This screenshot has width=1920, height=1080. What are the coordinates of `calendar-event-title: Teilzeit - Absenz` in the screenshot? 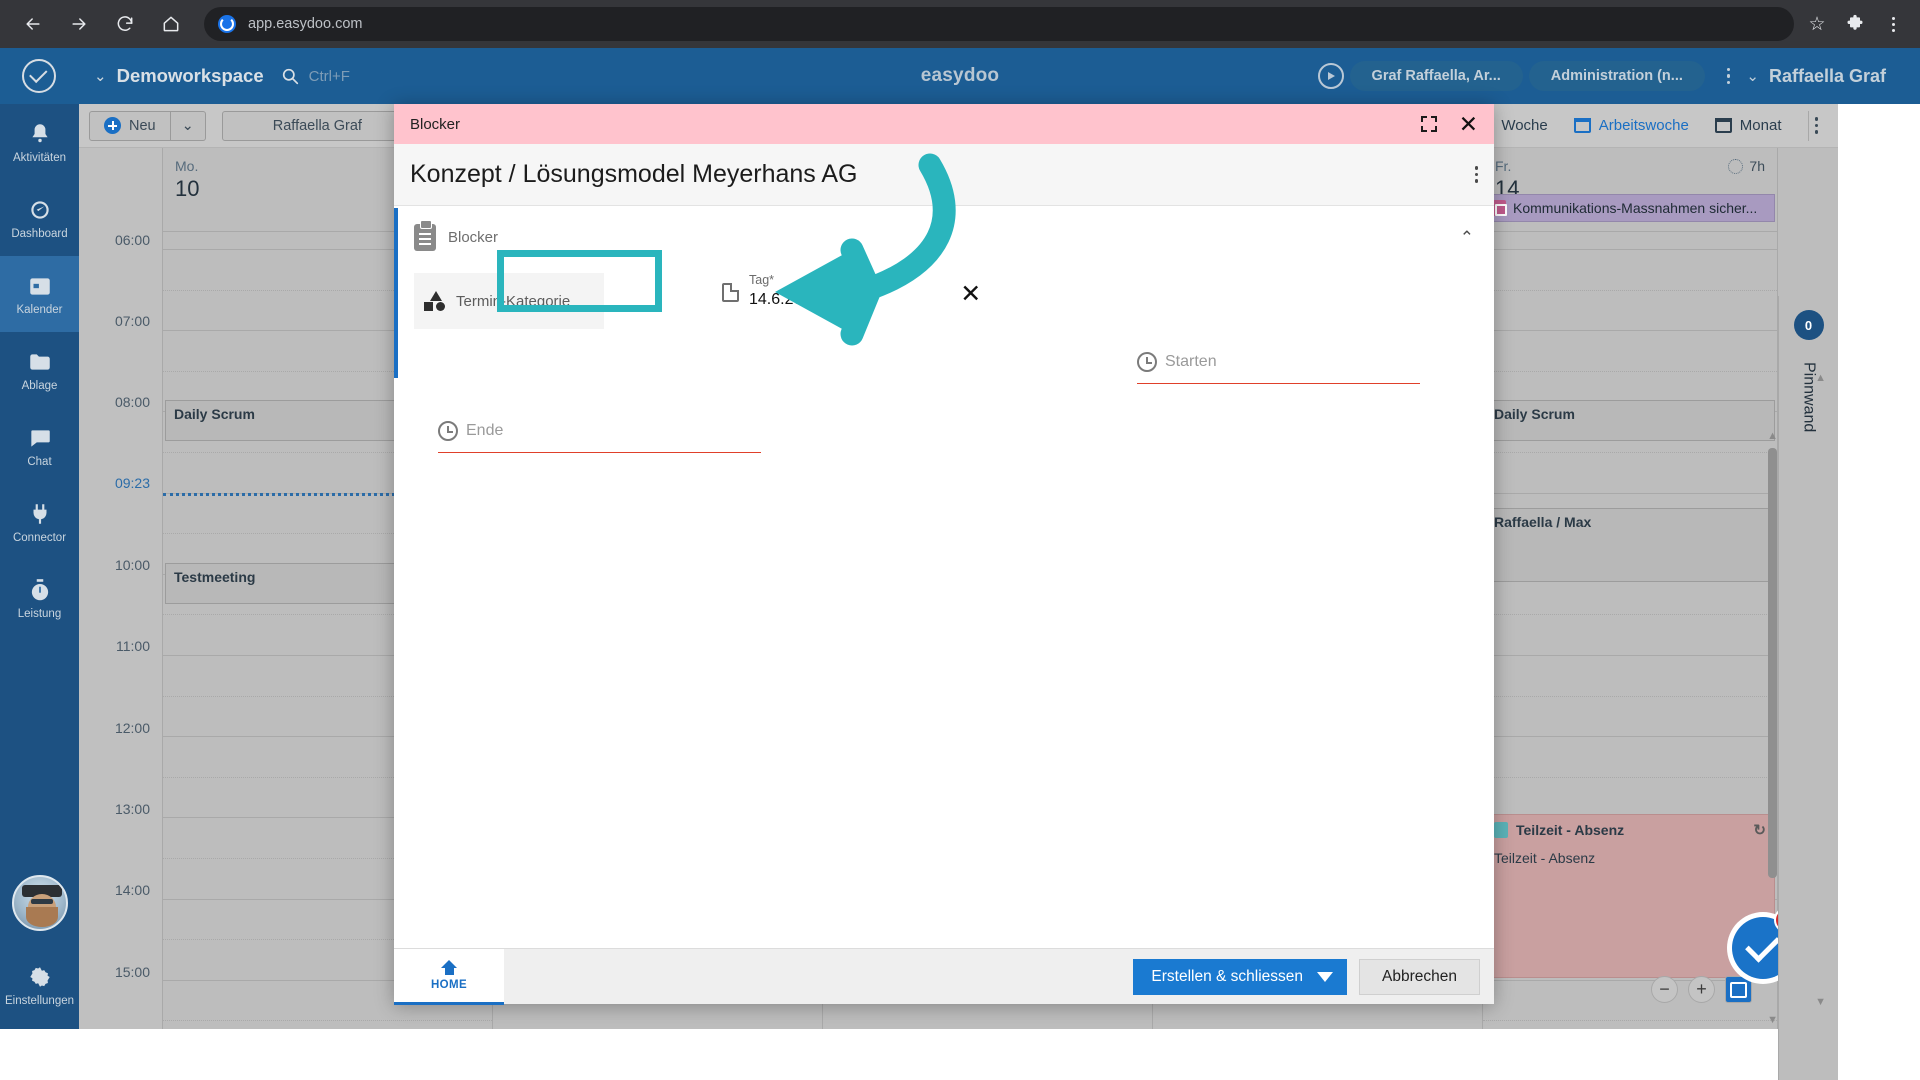 It's located at (1570, 830).